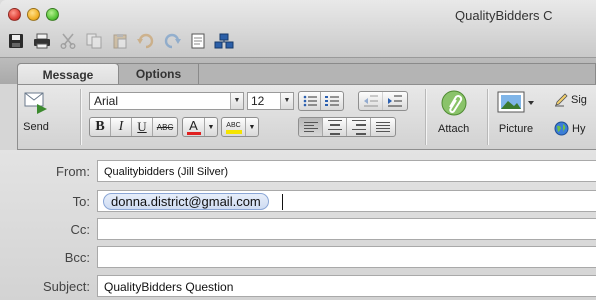 Image resolution: width=596 pixels, height=300 pixels. I want to click on strikethrough-button: ABC, so click(165, 127).